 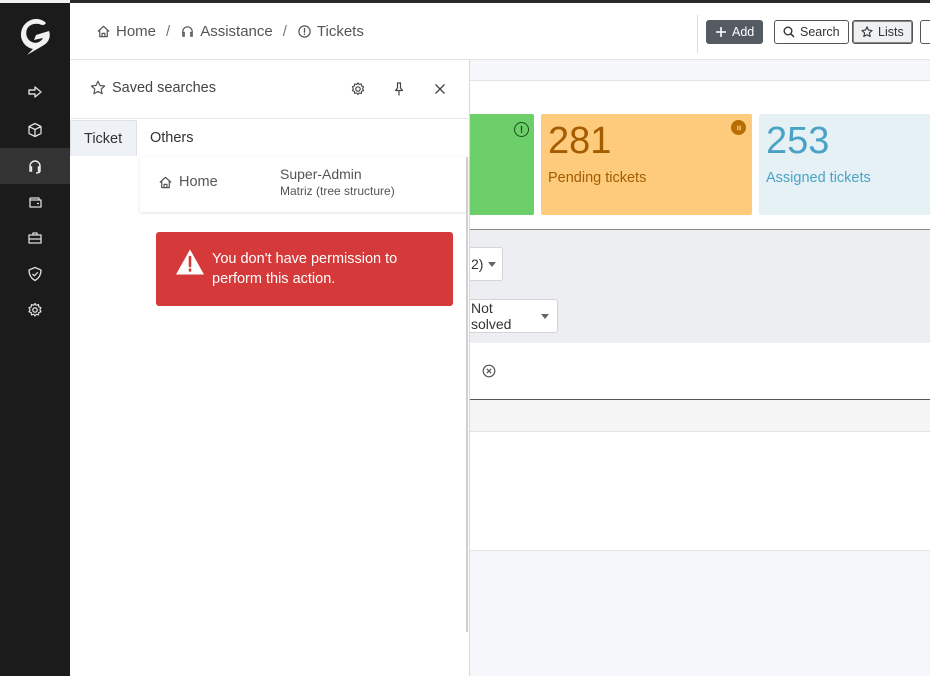 I want to click on panel-title: Saved searches, so click(x=153, y=88).